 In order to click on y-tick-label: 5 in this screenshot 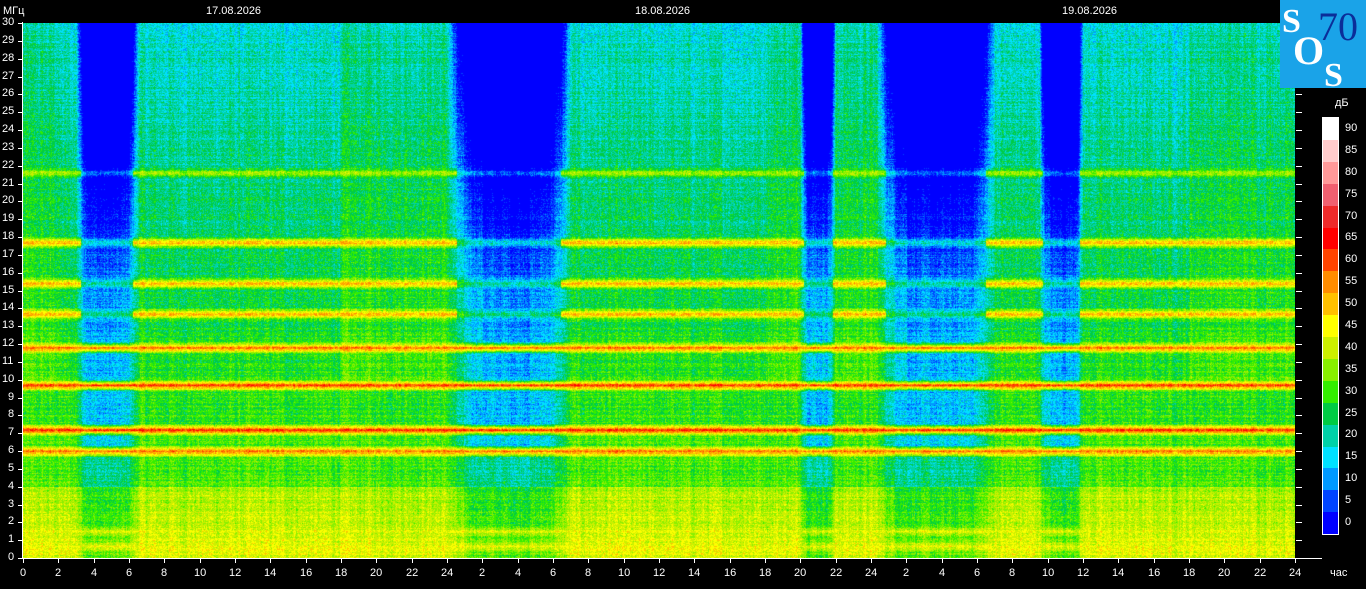, I will do `click(11, 468)`.